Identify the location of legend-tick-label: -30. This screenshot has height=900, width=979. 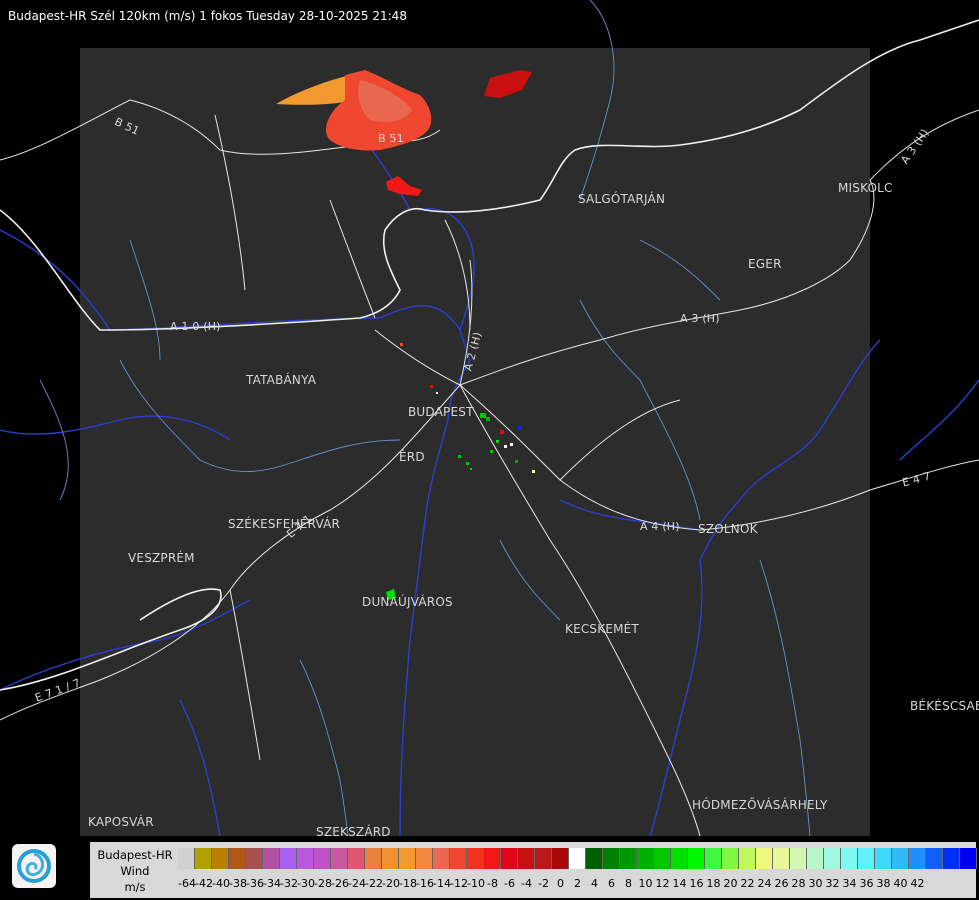
(306, 883).